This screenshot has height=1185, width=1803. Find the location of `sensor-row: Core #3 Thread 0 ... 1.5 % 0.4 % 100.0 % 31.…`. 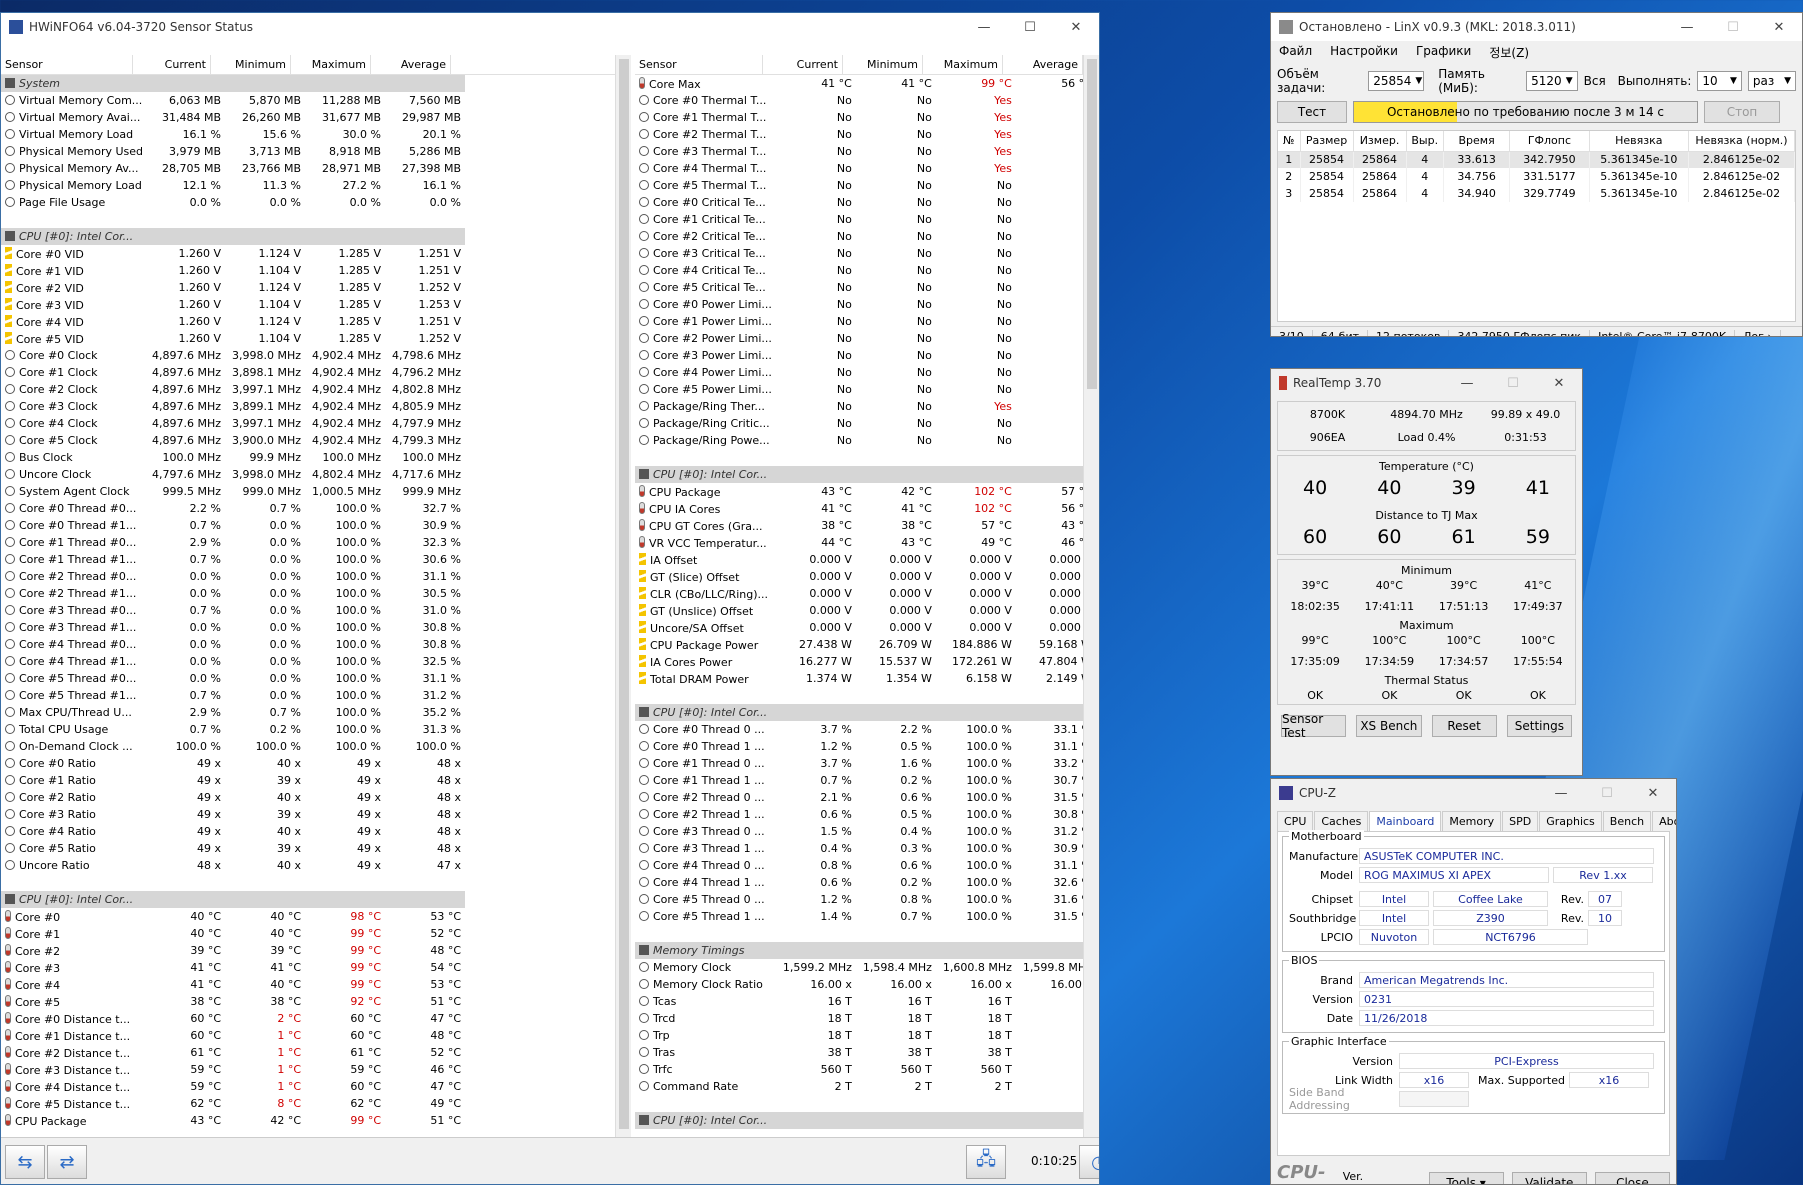

sensor-row: Core #3 Thread 0 ... 1.5 % 0.4 % 100.0 % 31.… is located at coordinates (865, 831).